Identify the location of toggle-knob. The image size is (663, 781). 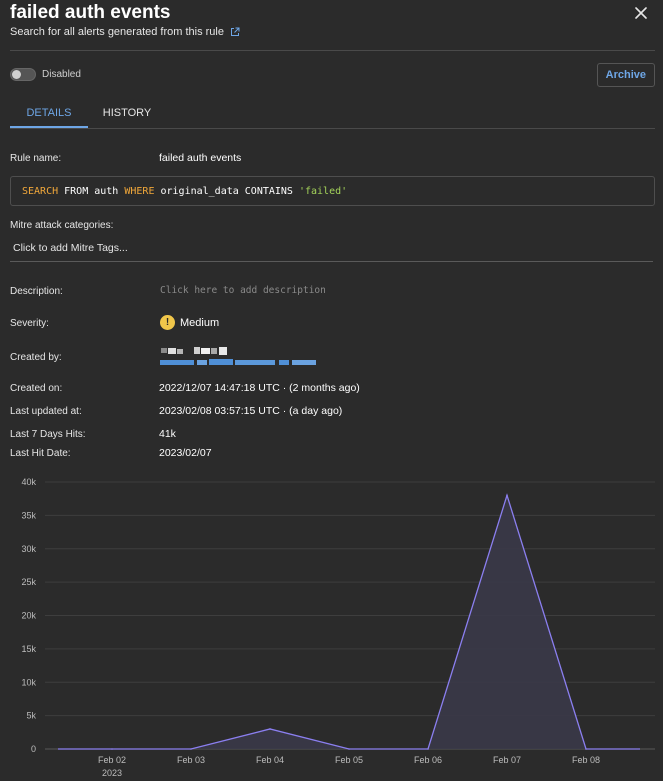
(16, 74).